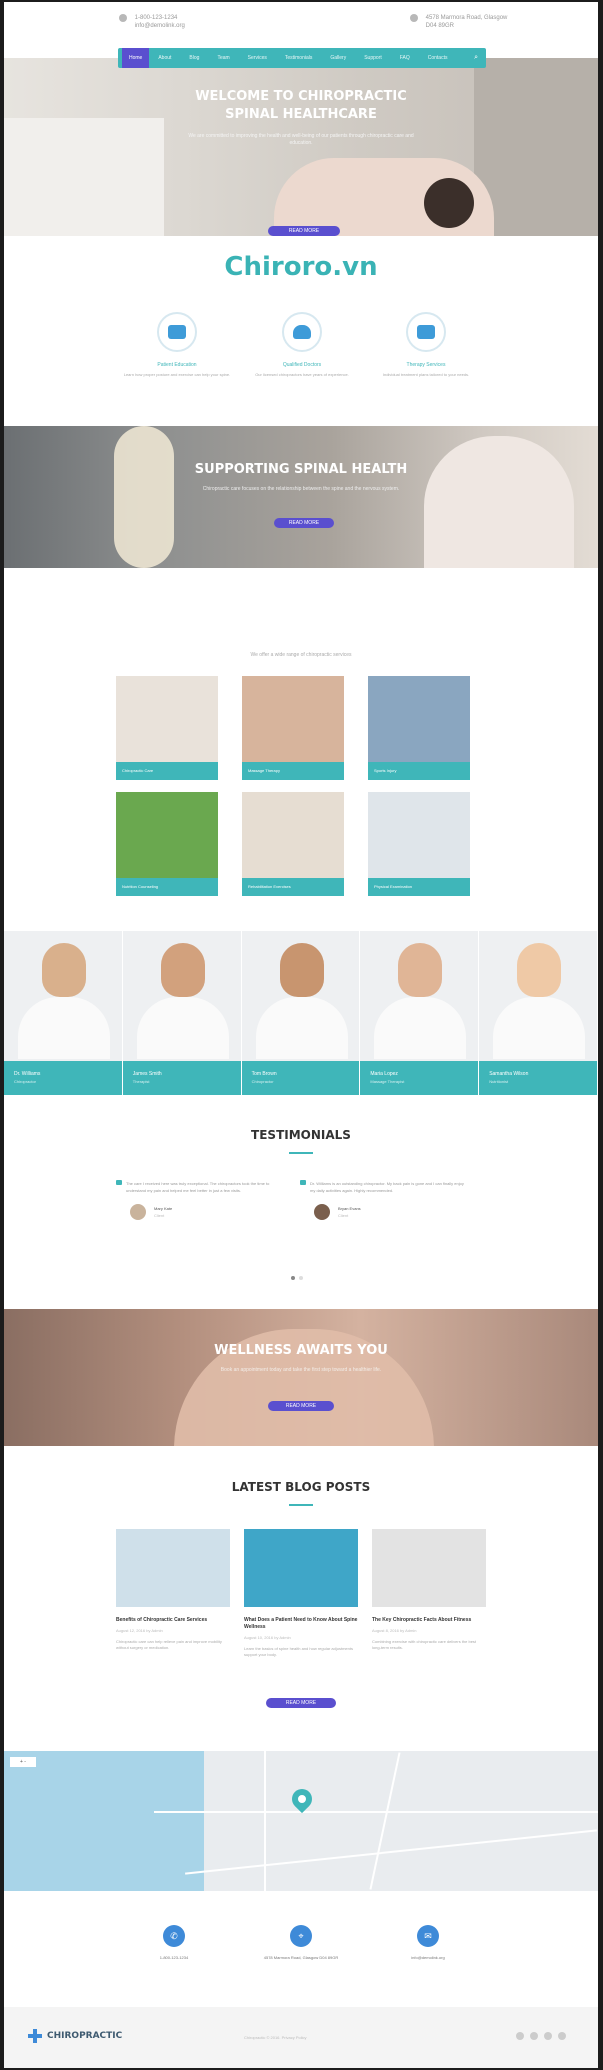 The height and width of the screenshot is (2070, 603). What do you see at coordinates (152, 22) in the screenshot?
I see `phone-contact: 1-800-123-1234 info@demolink.org` at bounding box center [152, 22].